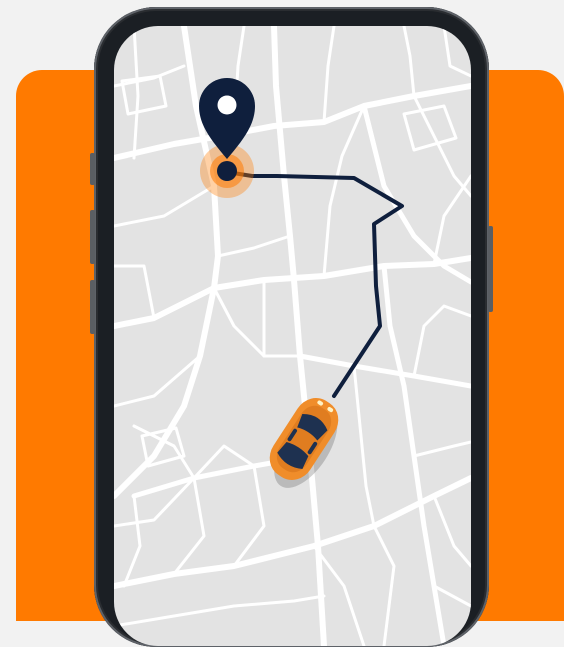  What do you see at coordinates (92, 307) in the screenshot?
I see `phone-volume-down-button` at bounding box center [92, 307].